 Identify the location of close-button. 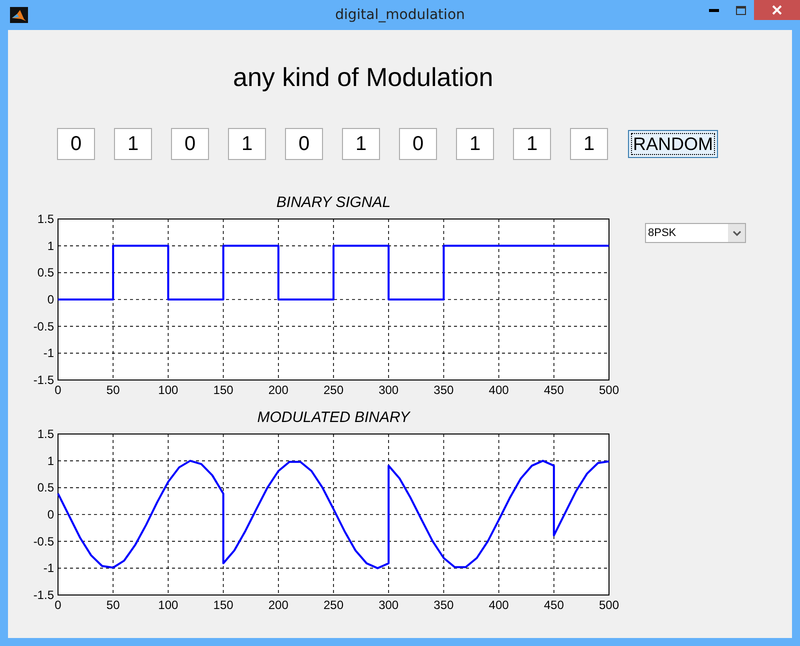
(777, 10).